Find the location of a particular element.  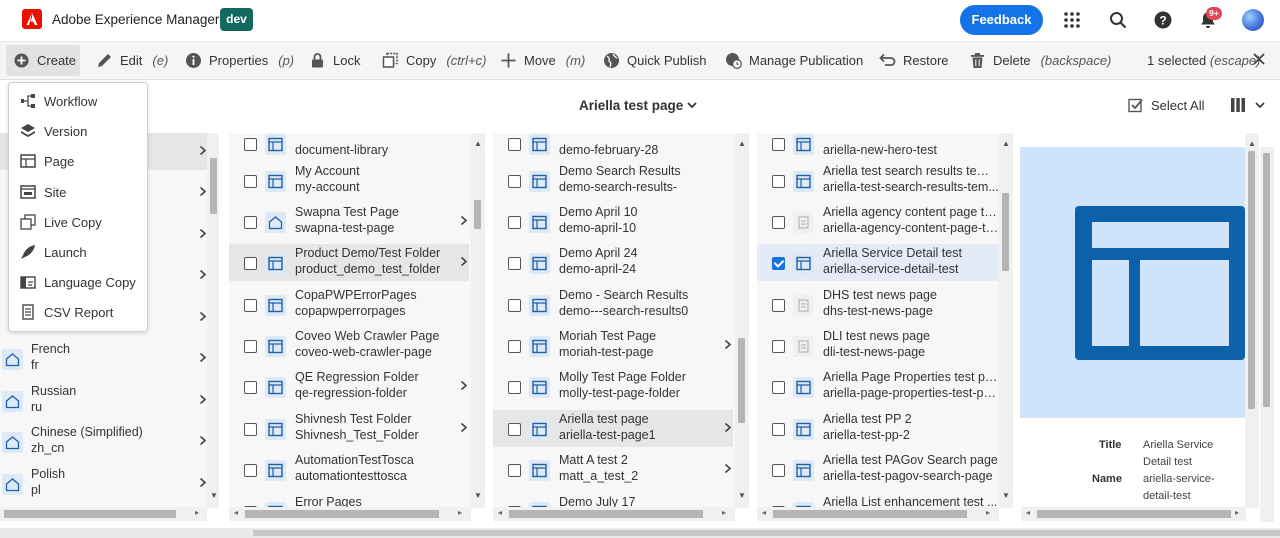

close-icon is located at coordinates (1259, 59).